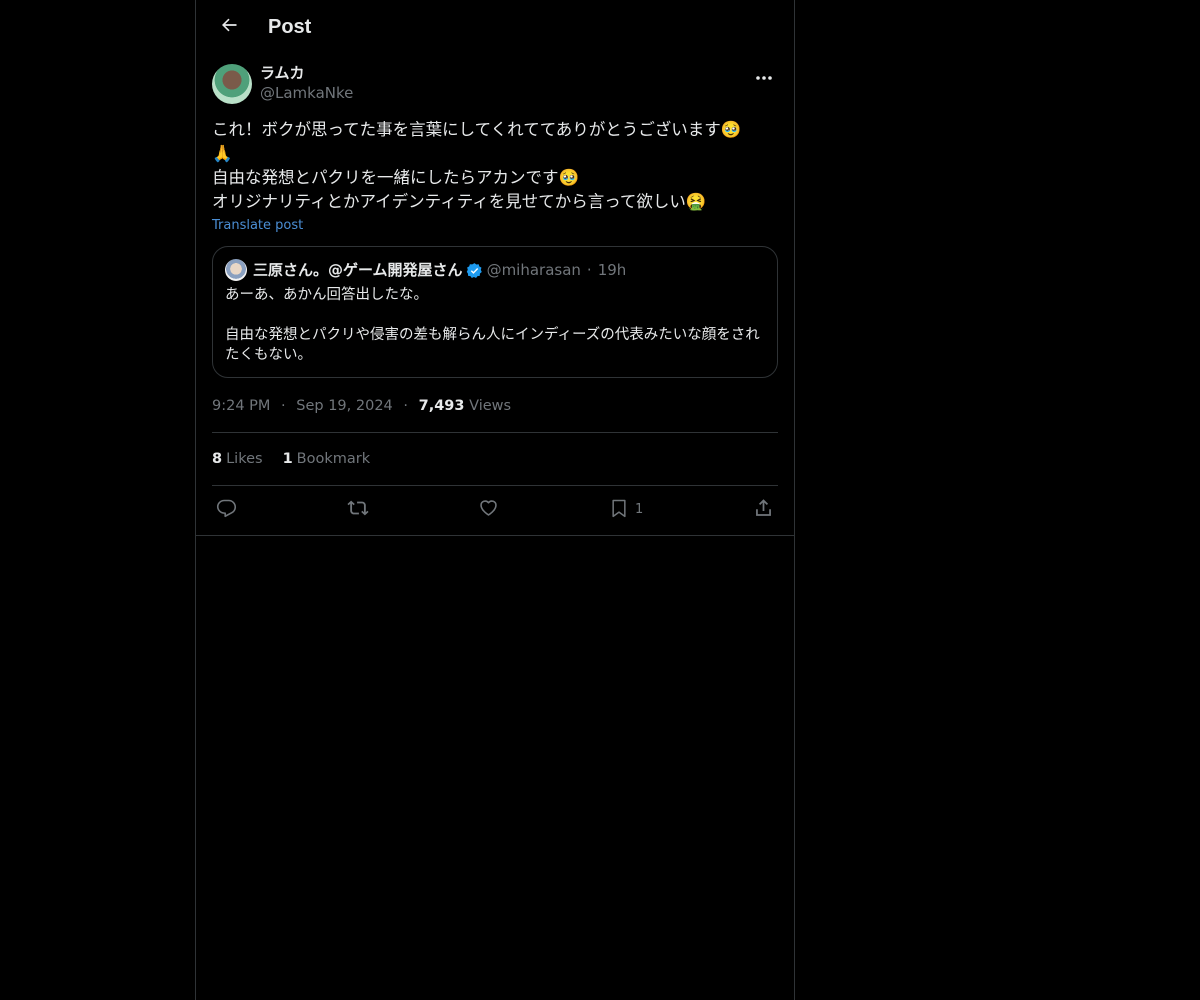 The image size is (1200, 1000). I want to click on like-icon, so click(488, 509).